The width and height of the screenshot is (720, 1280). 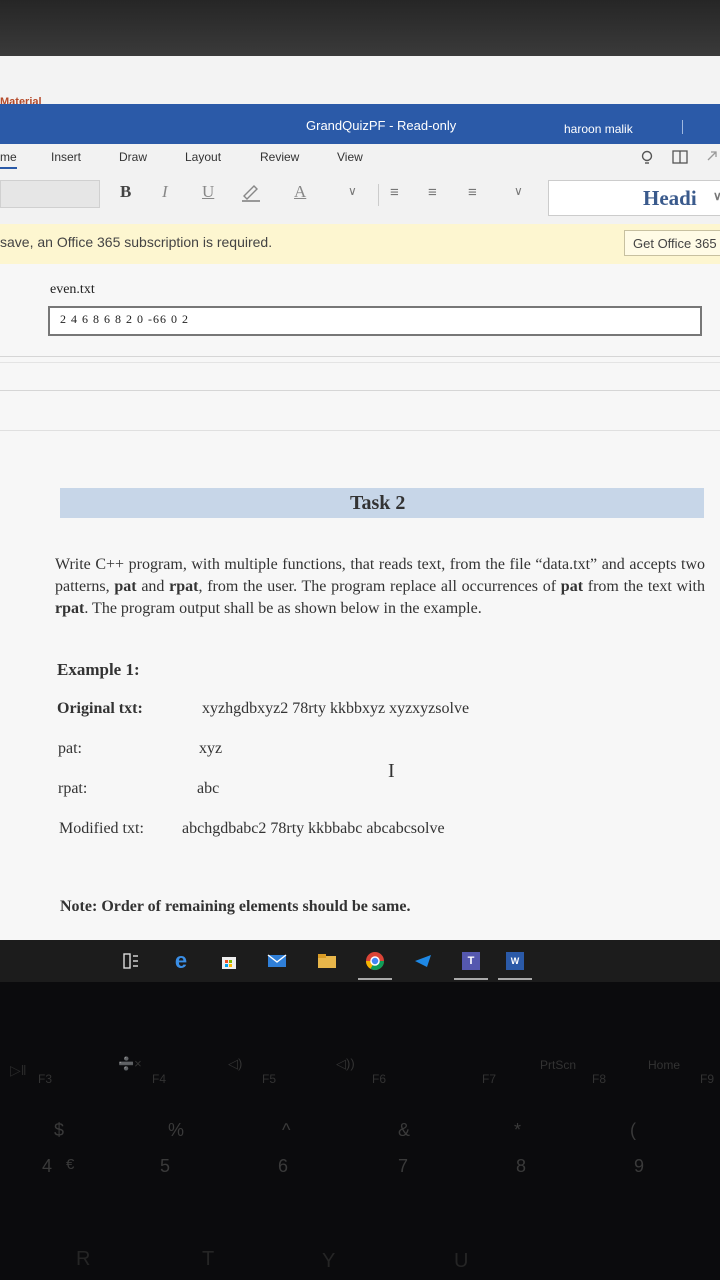 I want to click on tab-insert: Insert, so click(x=66, y=157).